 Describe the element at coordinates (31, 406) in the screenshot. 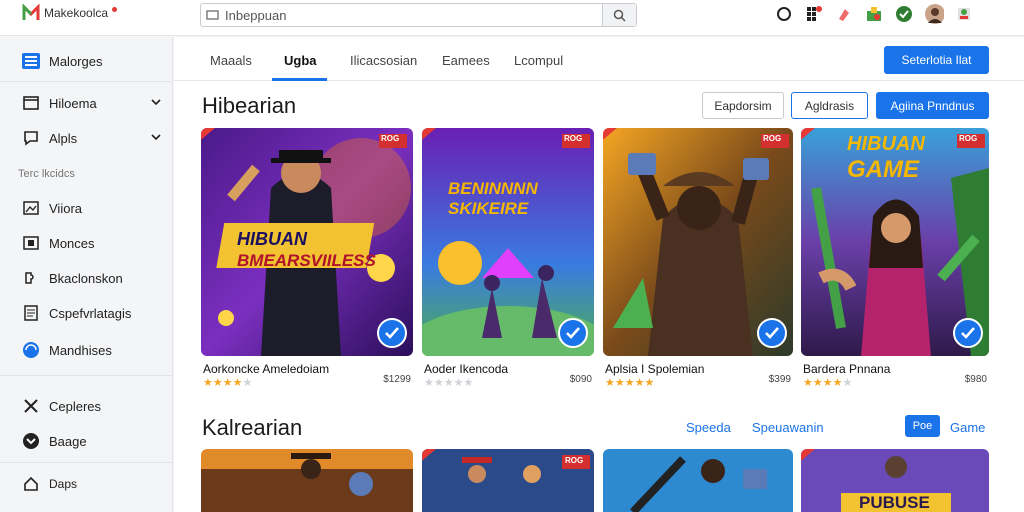

I see `x-icon` at that location.